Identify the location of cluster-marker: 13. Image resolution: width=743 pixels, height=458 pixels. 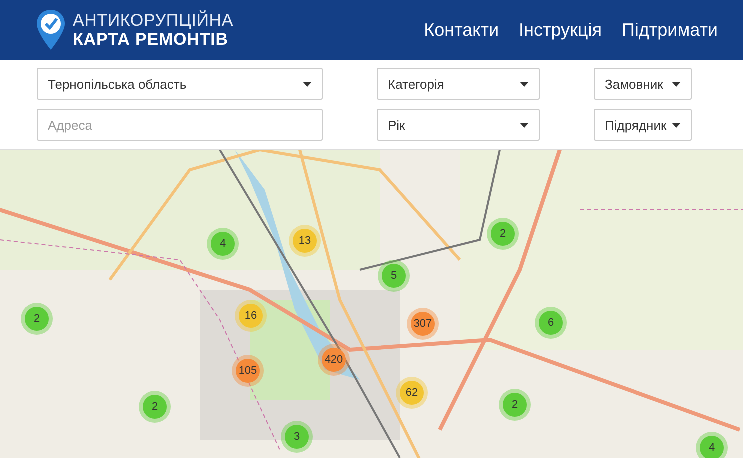
(305, 241).